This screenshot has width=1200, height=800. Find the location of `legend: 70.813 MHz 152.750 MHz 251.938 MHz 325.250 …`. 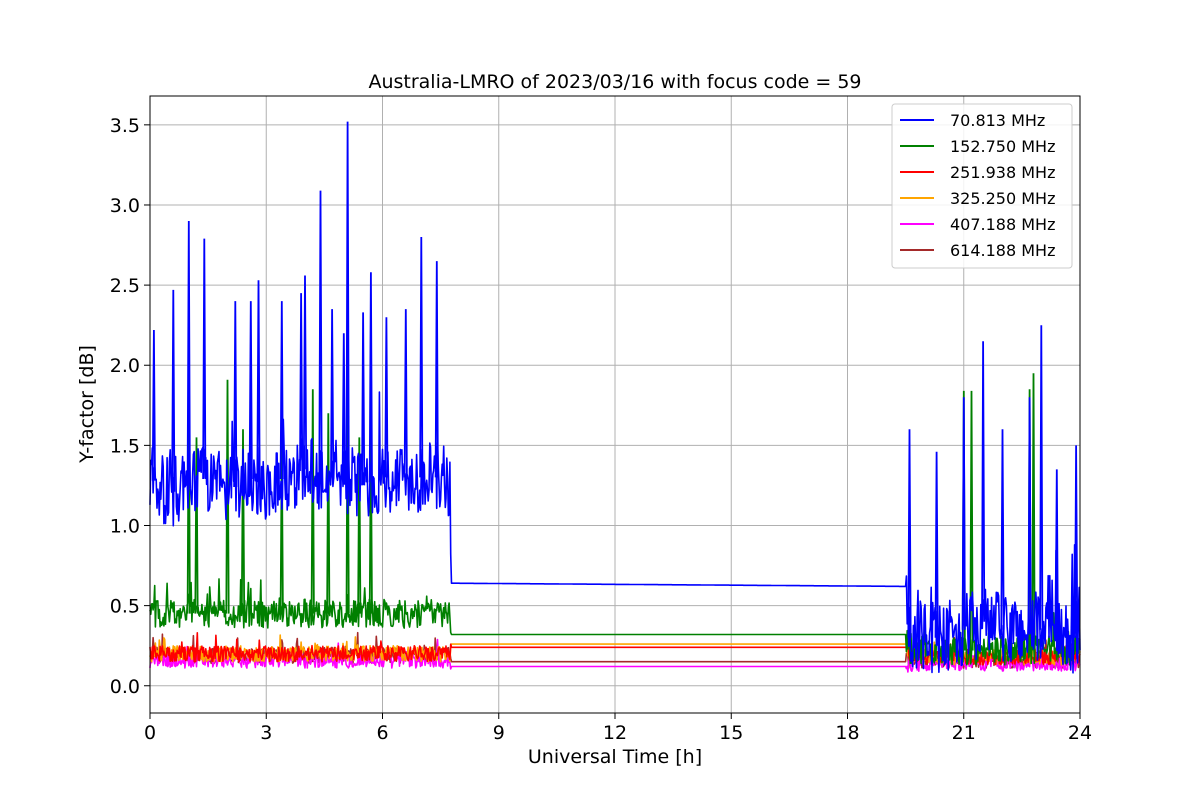

legend: 70.813 MHz 152.750 MHz 251.938 MHz 325.250 … is located at coordinates (982, 186).